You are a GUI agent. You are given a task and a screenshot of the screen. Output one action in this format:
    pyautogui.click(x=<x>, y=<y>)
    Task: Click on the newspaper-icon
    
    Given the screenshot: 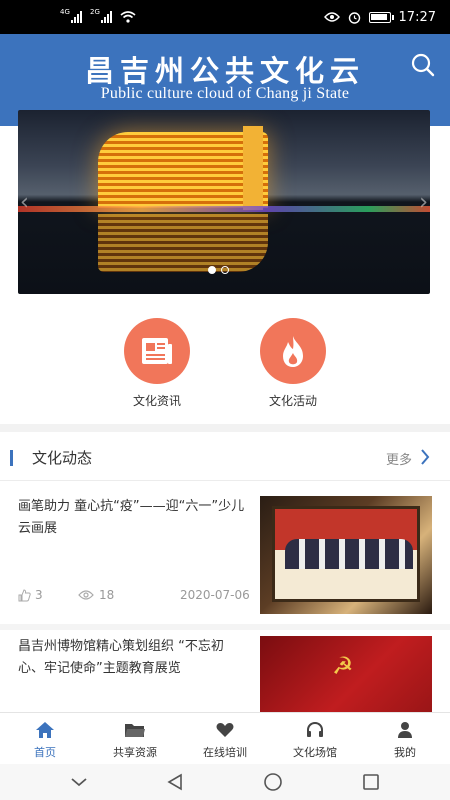 What is the action you would take?
    pyautogui.click(x=157, y=351)
    